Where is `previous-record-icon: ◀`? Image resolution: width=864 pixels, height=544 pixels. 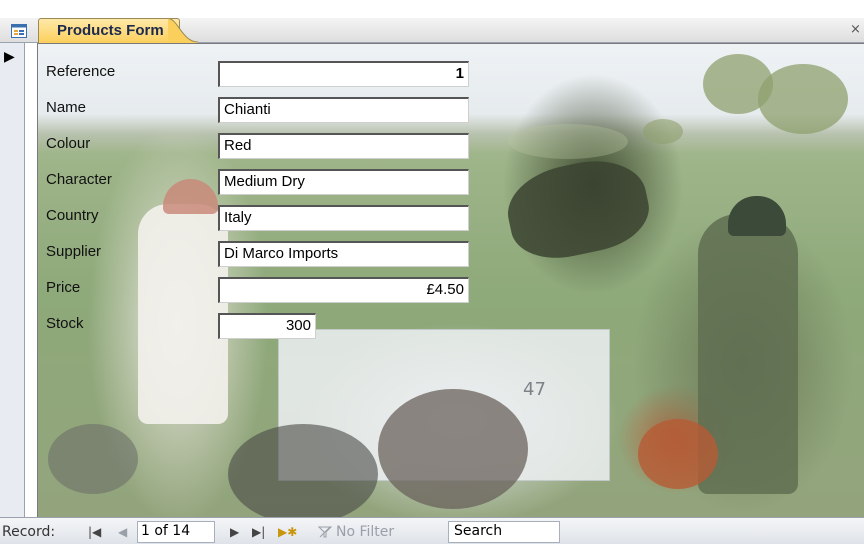 previous-record-icon: ◀ is located at coordinates (122, 532).